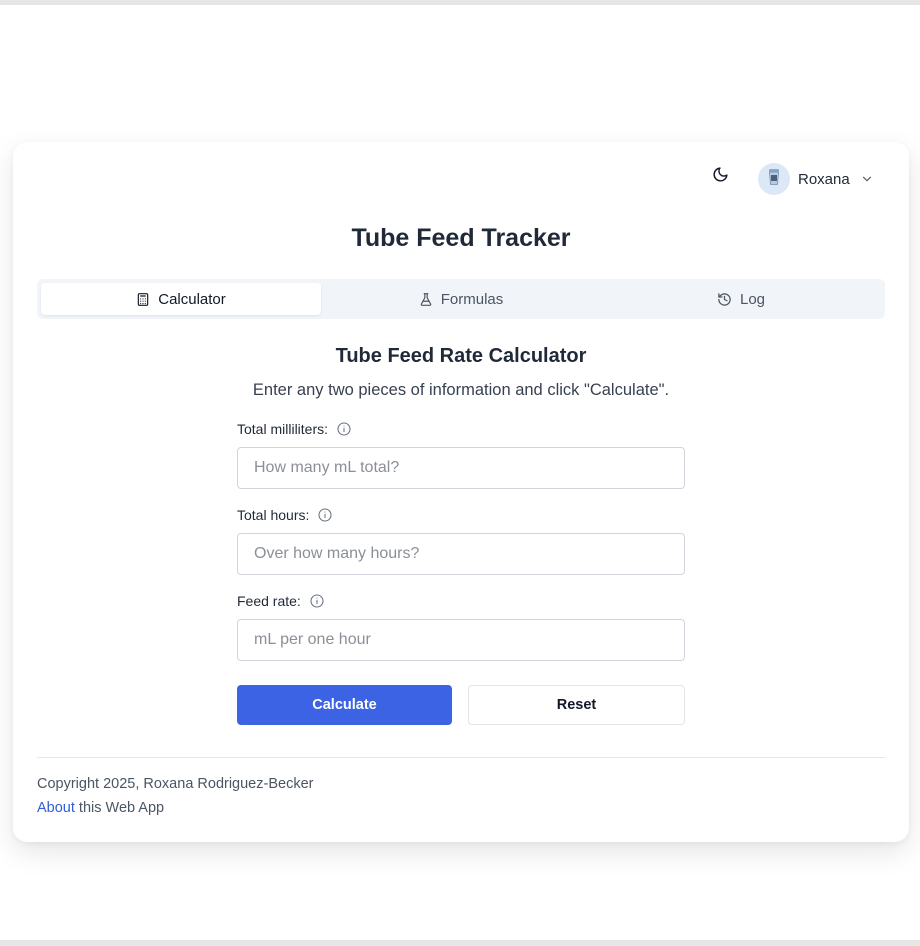 This screenshot has width=920, height=946. I want to click on chevron-down-icon, so click(867, 179).